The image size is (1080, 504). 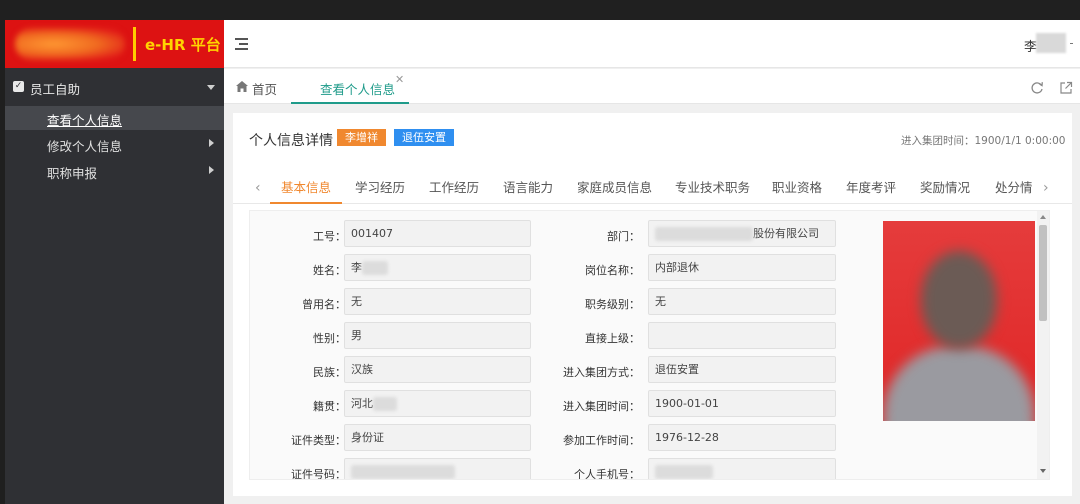 What do you see at coordinates (959, 321) in the screenshot?
I see `profile-photo` at bounding box center [959, 321].